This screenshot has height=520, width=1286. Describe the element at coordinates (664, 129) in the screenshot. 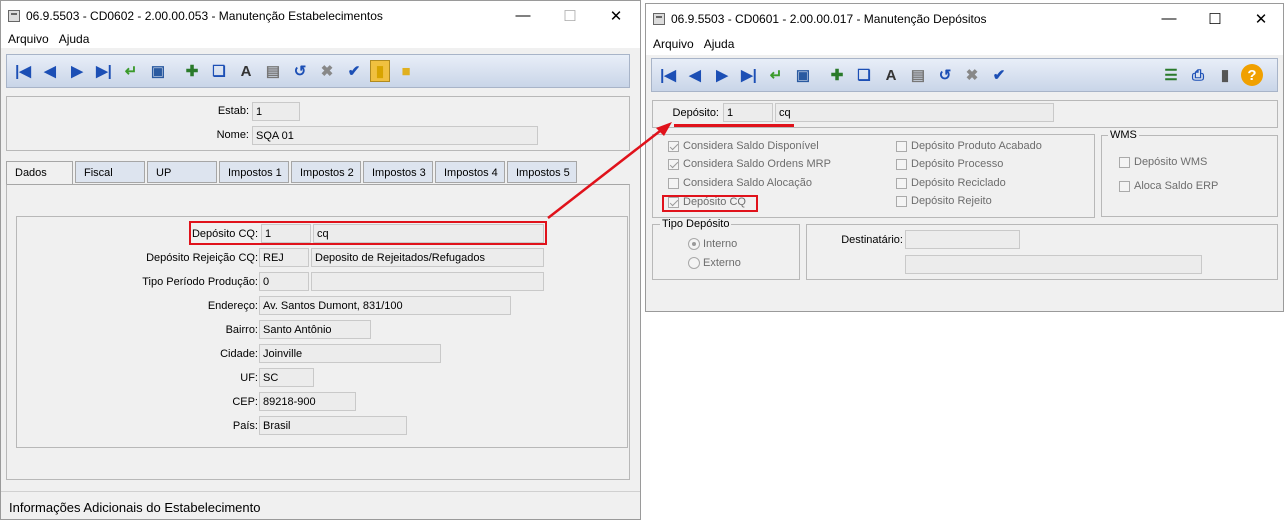

I see `arrow-head` at that location.